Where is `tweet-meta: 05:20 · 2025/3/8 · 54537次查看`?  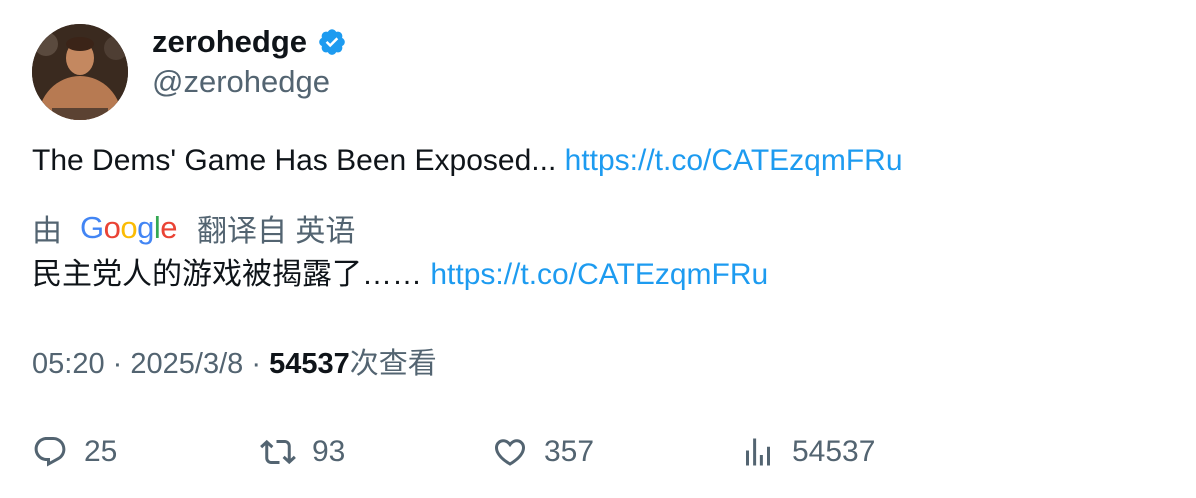
tweet-meta: 05:20 · 2025/3/8 · 54537次查看 is located at coordinates (234, 364).